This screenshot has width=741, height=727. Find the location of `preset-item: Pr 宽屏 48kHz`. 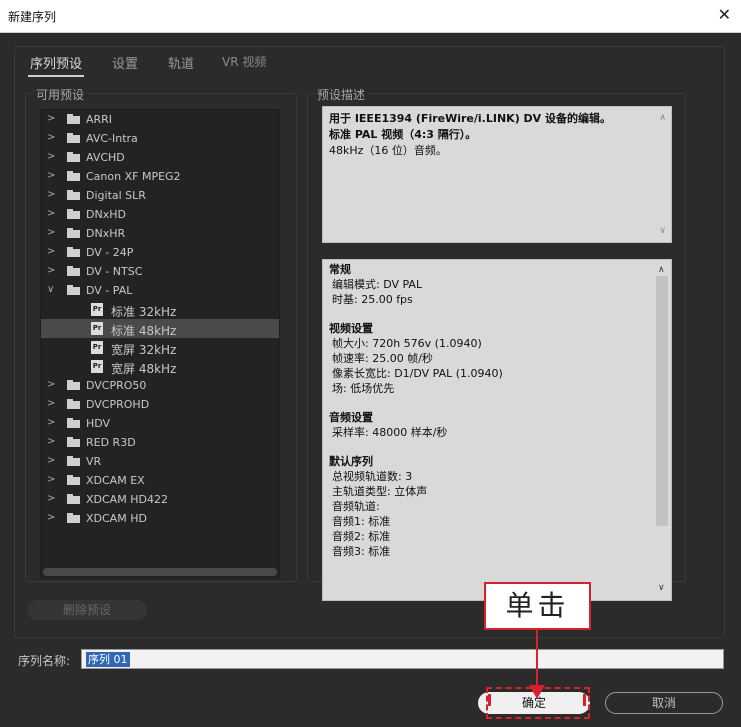

preset-item: Pr 宽屏 48kHz is located at coordinates (160, 366).